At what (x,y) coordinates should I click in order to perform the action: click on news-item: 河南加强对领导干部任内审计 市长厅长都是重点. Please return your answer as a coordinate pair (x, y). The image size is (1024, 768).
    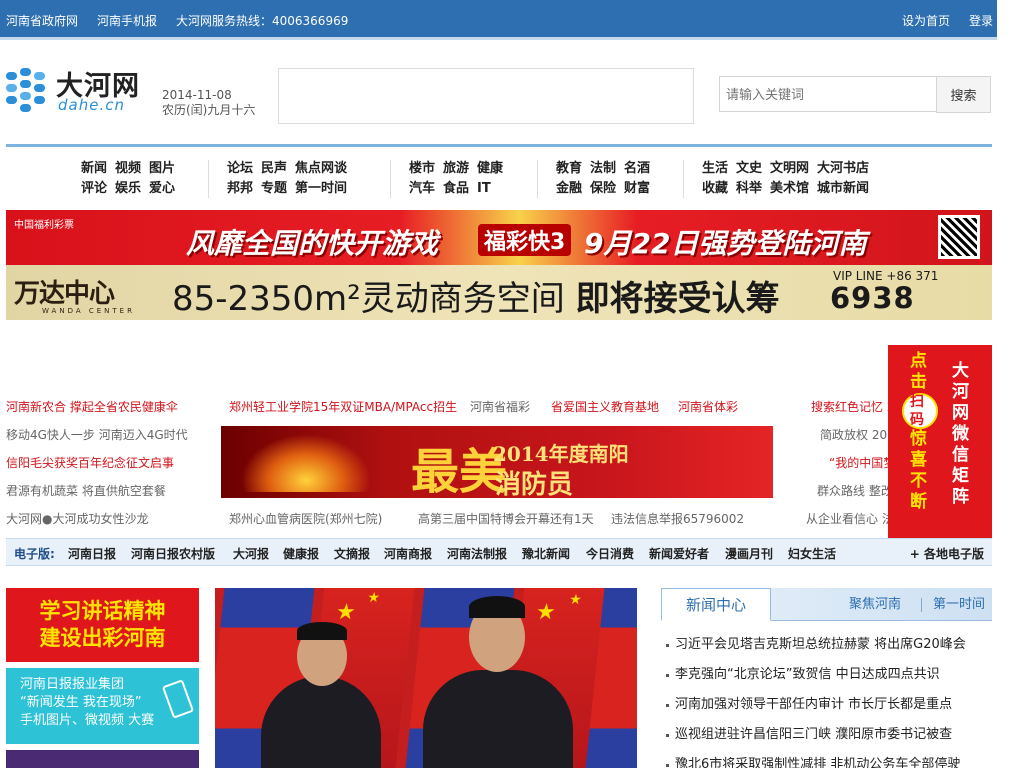
    Looking at the image, I should click on (828, 705).